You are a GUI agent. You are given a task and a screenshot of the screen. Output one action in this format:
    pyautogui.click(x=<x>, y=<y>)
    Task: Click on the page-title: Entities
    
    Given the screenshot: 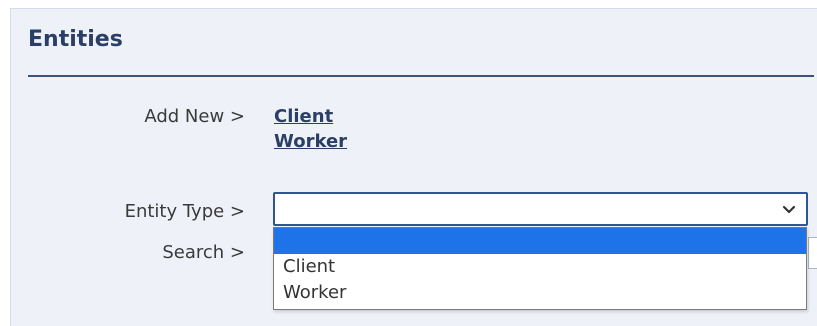 What is the action you would take?
    pyautogui.click(x=75, y=39)
    